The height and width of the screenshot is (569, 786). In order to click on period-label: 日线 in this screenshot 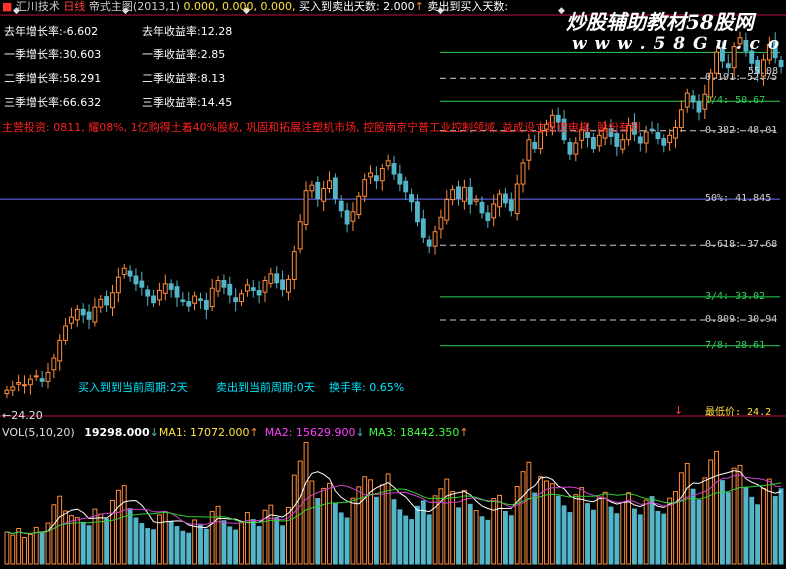, I will do `click(74, 6)`.